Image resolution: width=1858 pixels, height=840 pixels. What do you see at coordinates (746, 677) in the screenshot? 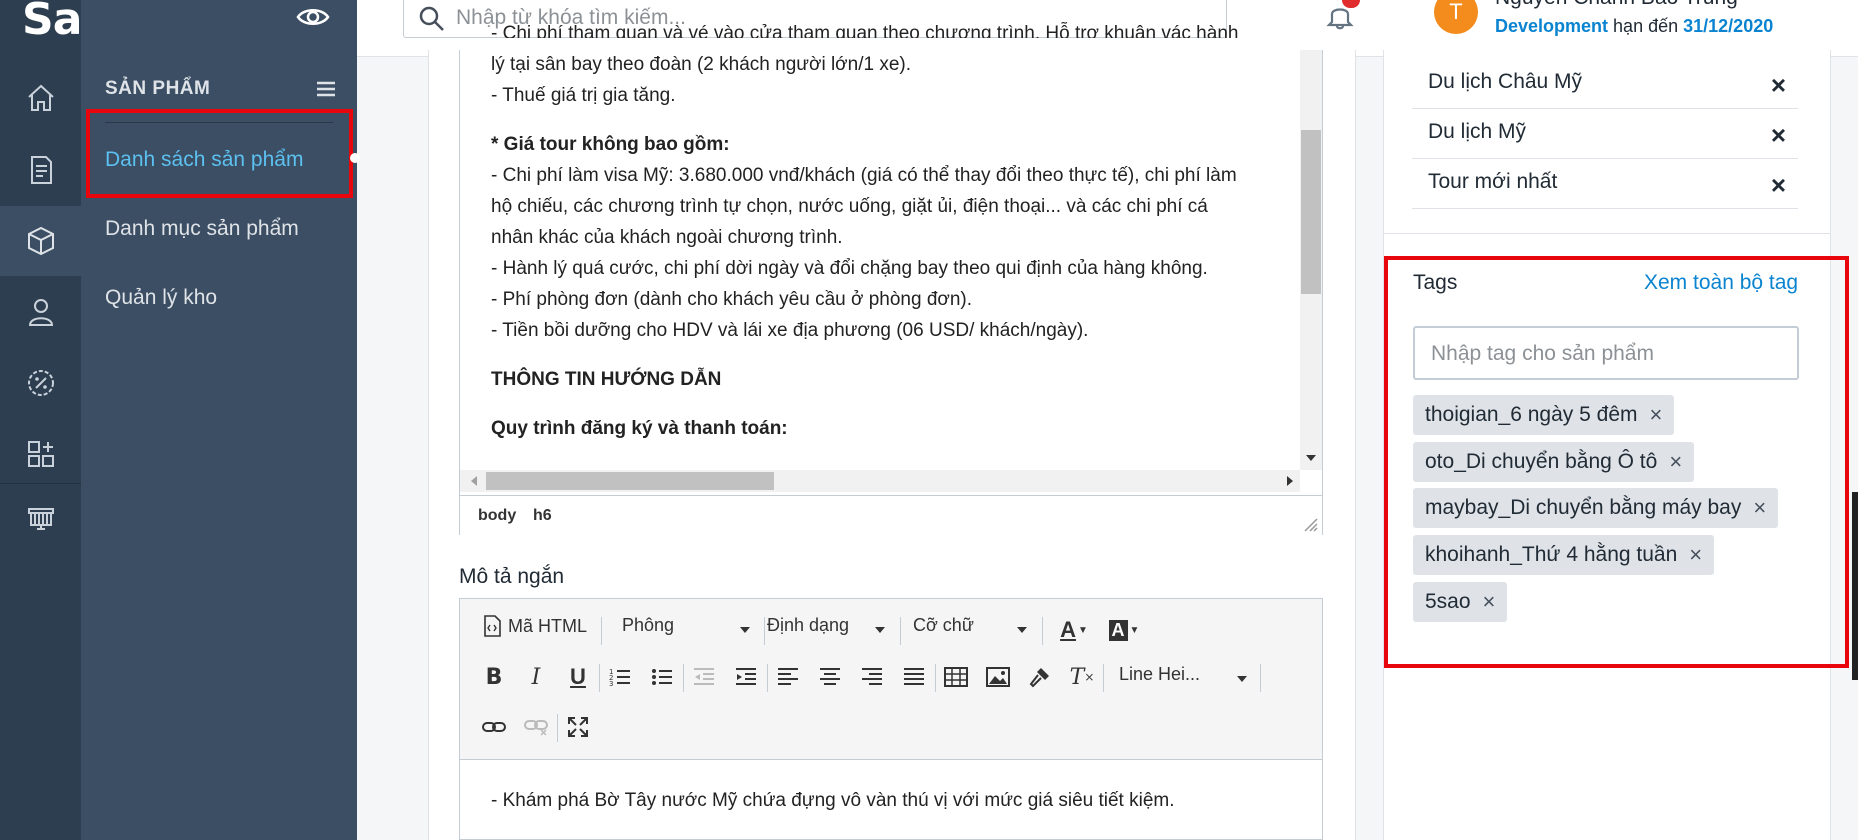
I see `indent-icon` at bounding box center [746, 677].